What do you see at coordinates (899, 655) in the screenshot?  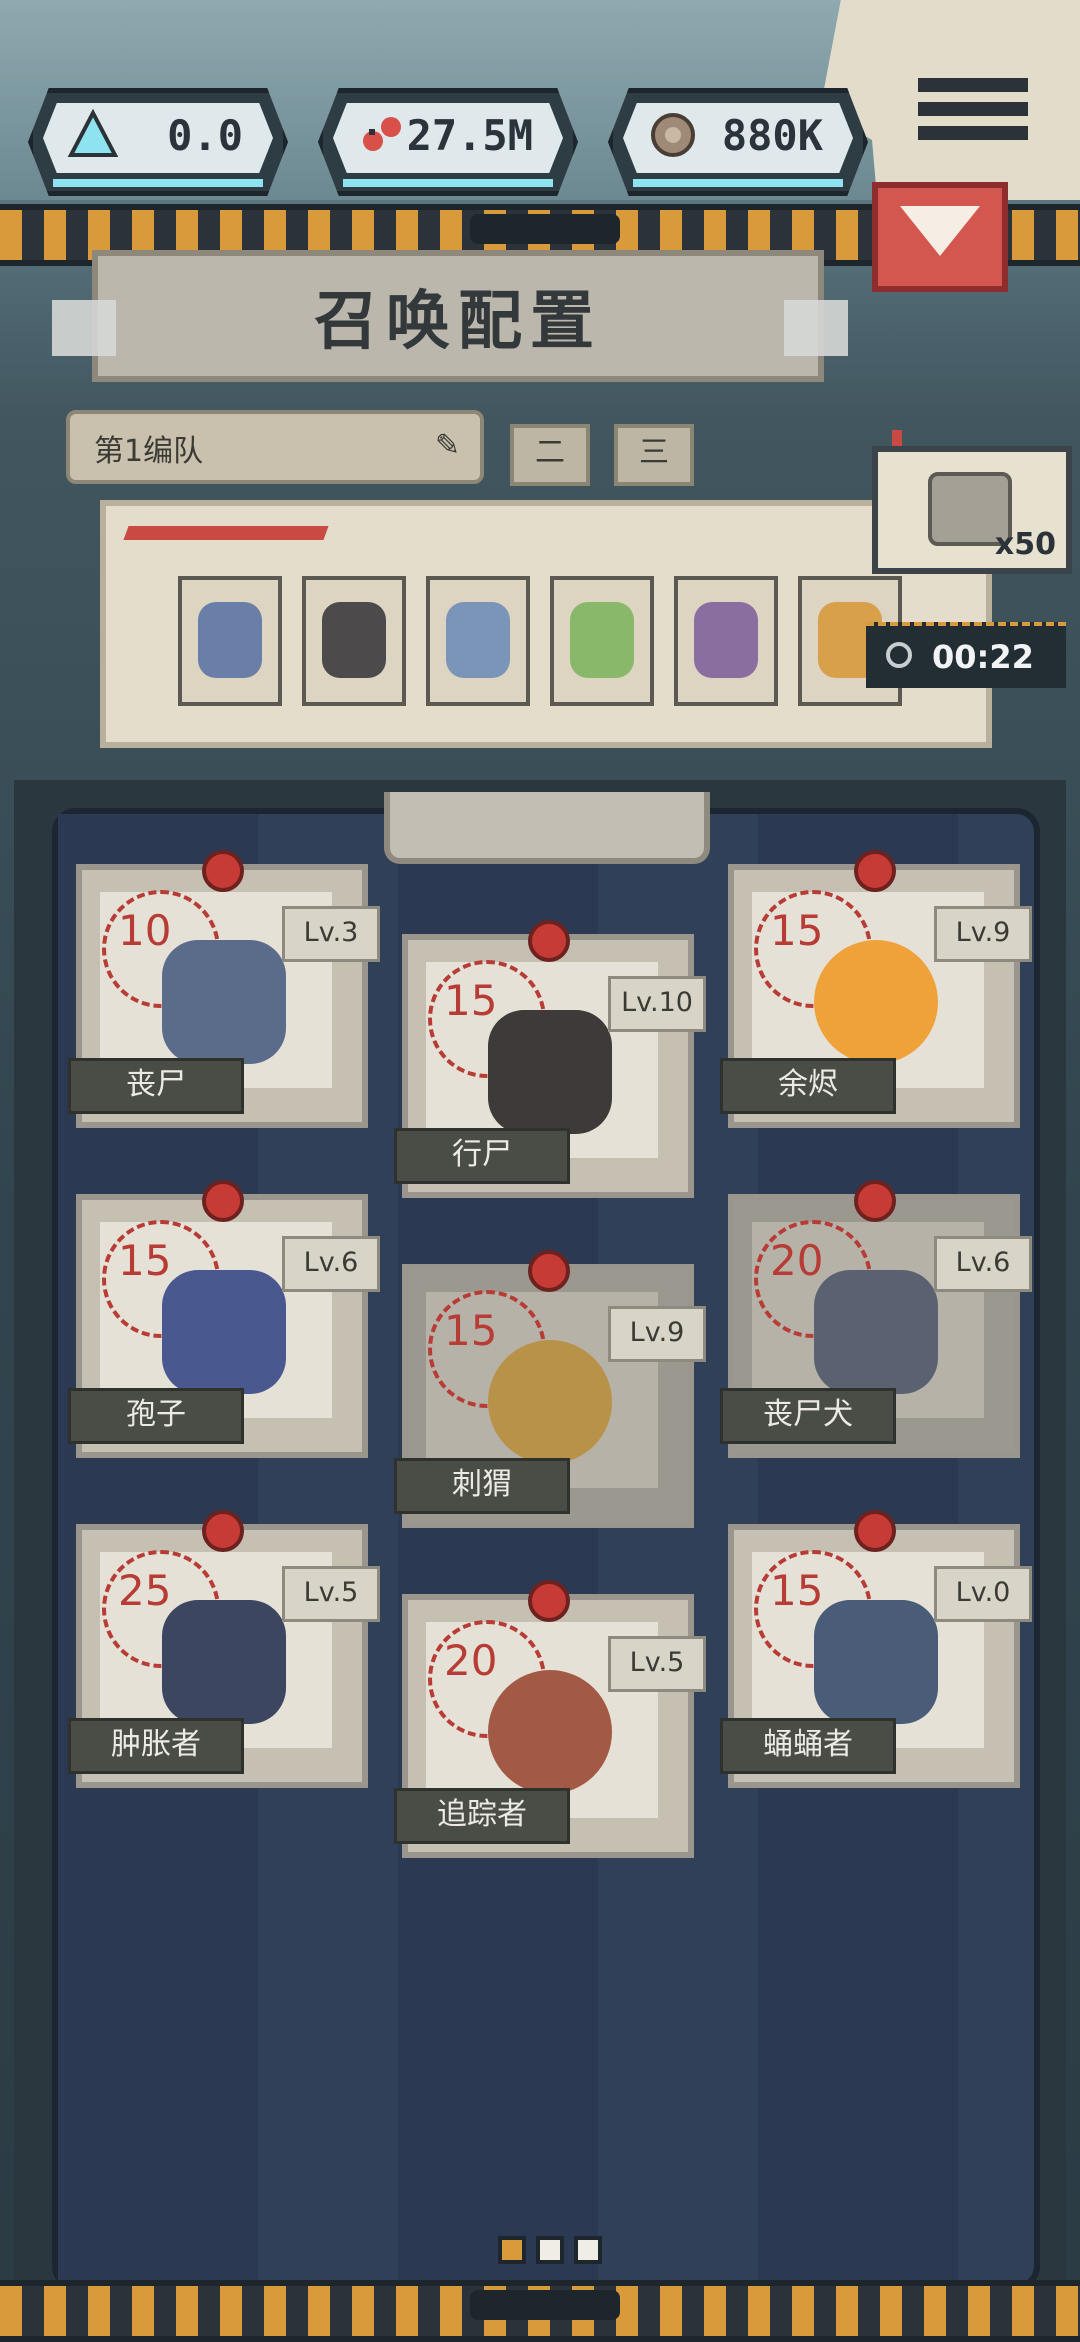 I see `clock-icon` at bounding box center [899, 655].